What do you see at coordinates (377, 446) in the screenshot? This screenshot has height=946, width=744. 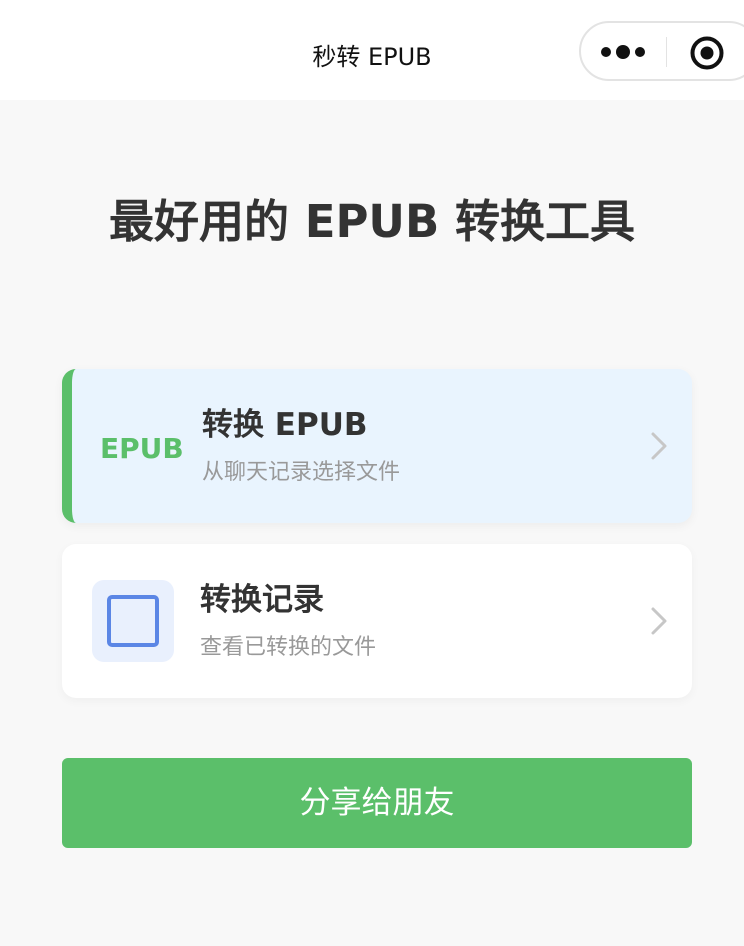 I see `convert-epub-card: EPUB 转换 EPUB 从聊天记录选择文件` at bounding box center [377, 446].